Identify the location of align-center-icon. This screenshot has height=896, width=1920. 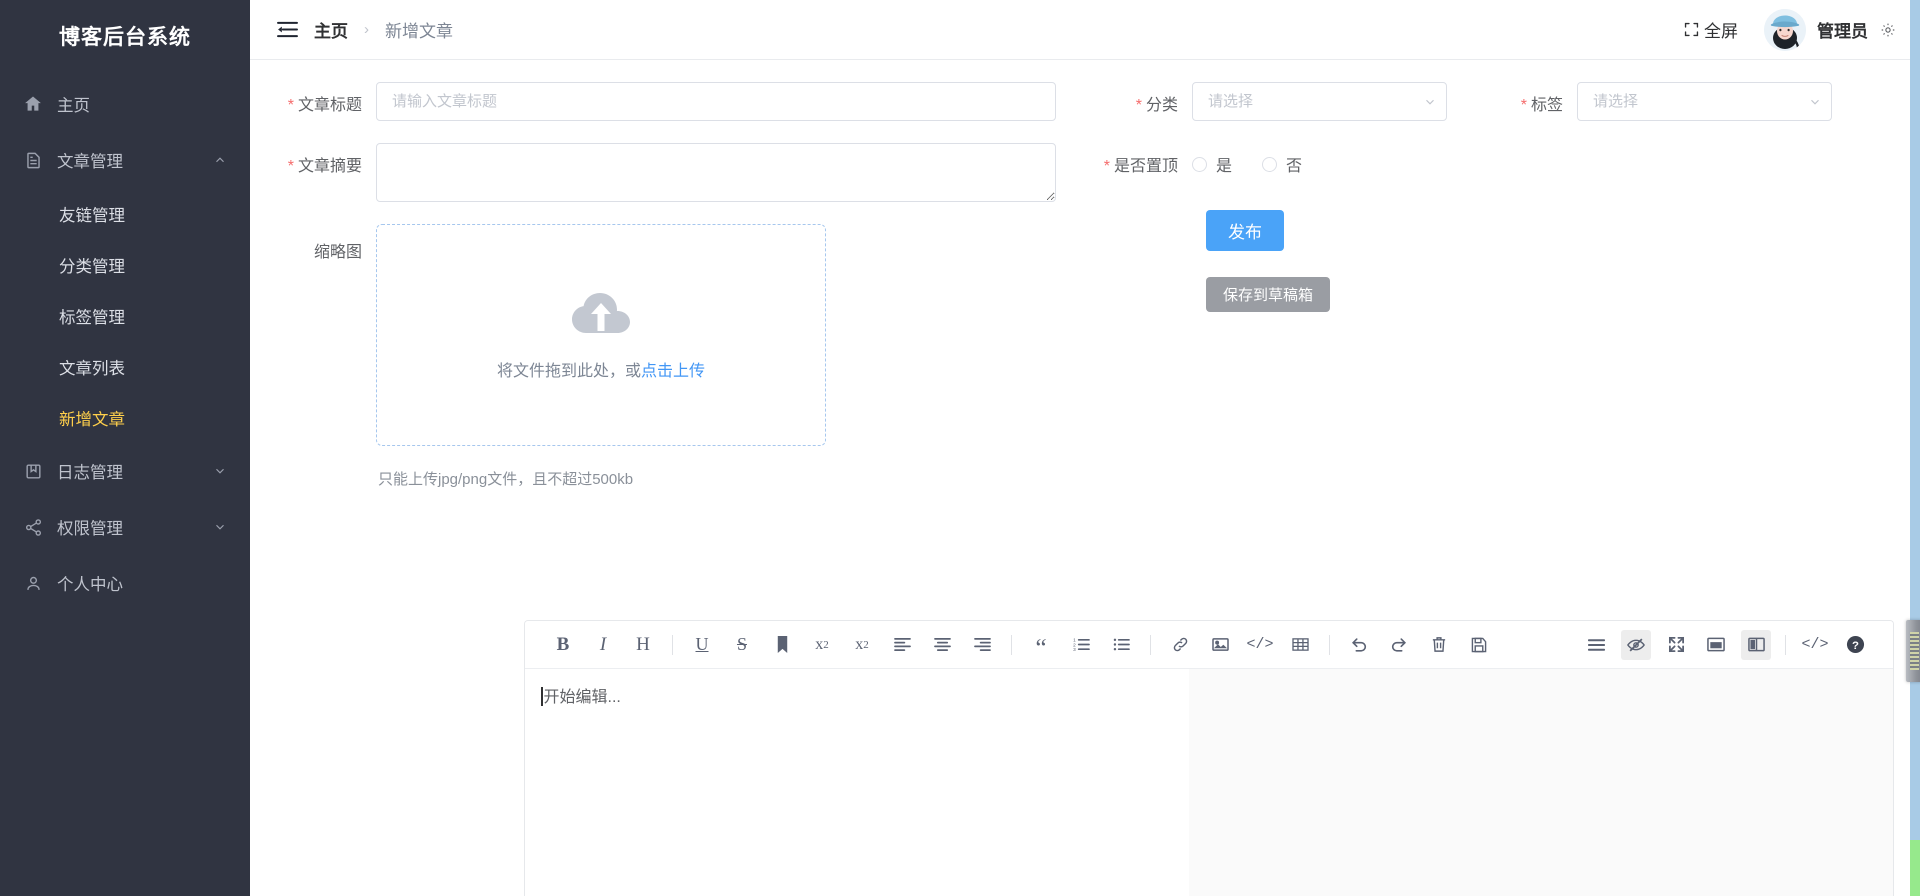
(942, 645).